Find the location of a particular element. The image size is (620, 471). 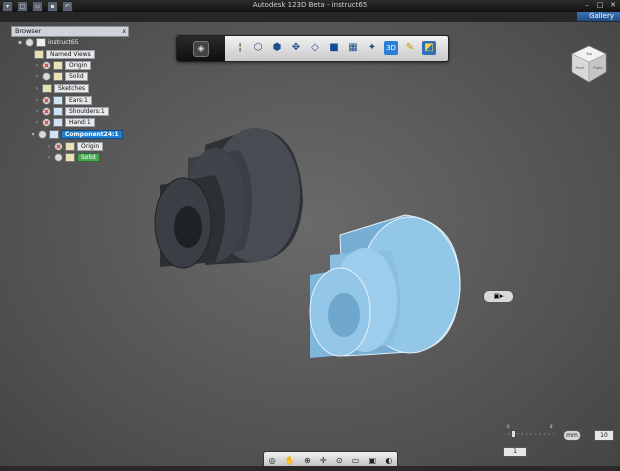

tree-item-label: Shoulders:1 is located at coordinates (87, 111).